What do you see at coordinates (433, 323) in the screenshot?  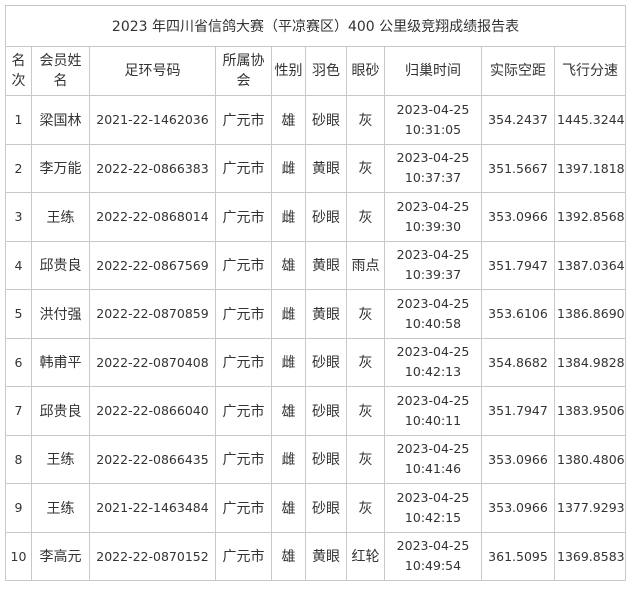 I see `return-clock-time: 10:40:58` at bounding box center [433, 323].